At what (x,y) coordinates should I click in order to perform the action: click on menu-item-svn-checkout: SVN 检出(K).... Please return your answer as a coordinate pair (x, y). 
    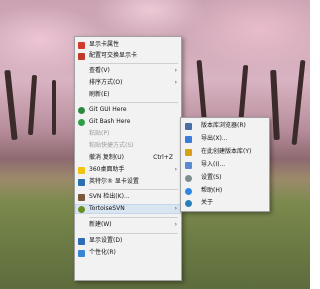
    Looking at the image, I should click on (128, 197).